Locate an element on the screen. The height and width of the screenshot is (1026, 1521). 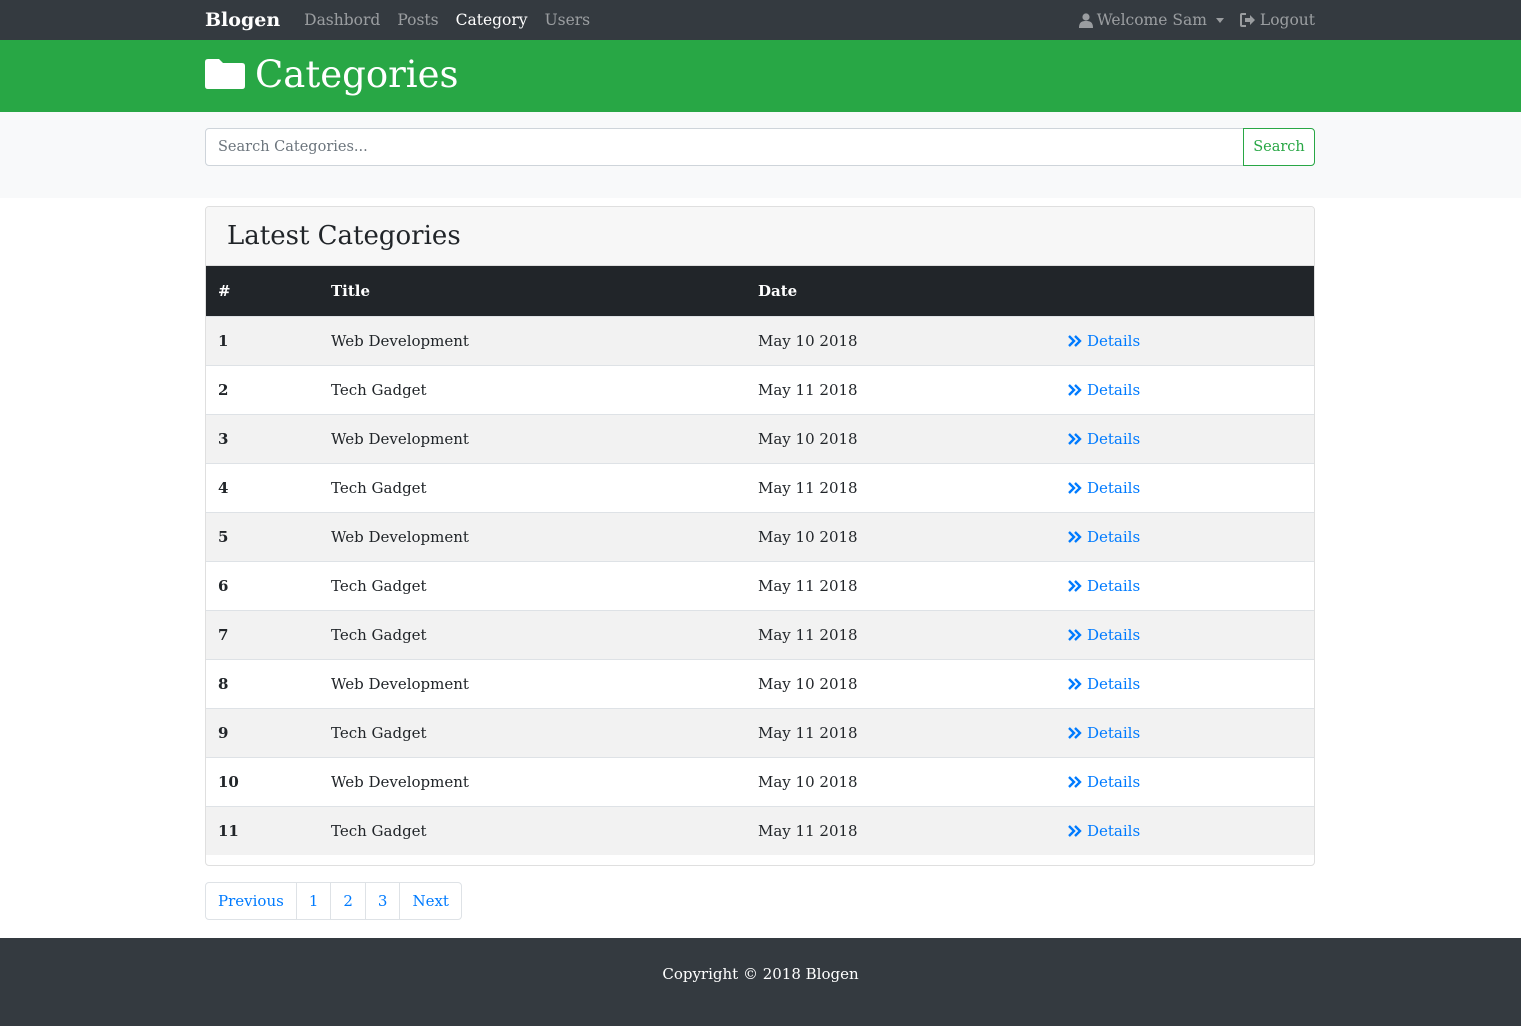
table-row: 9 Tech Gadget May 11 2018 Details is located at coordinates (760, 733).